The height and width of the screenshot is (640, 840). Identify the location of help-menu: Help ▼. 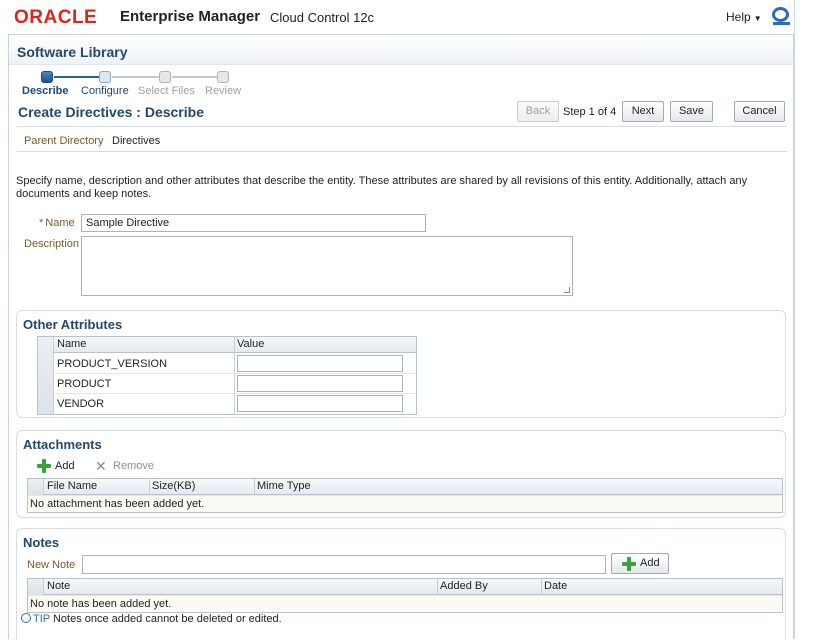
(744, 17).